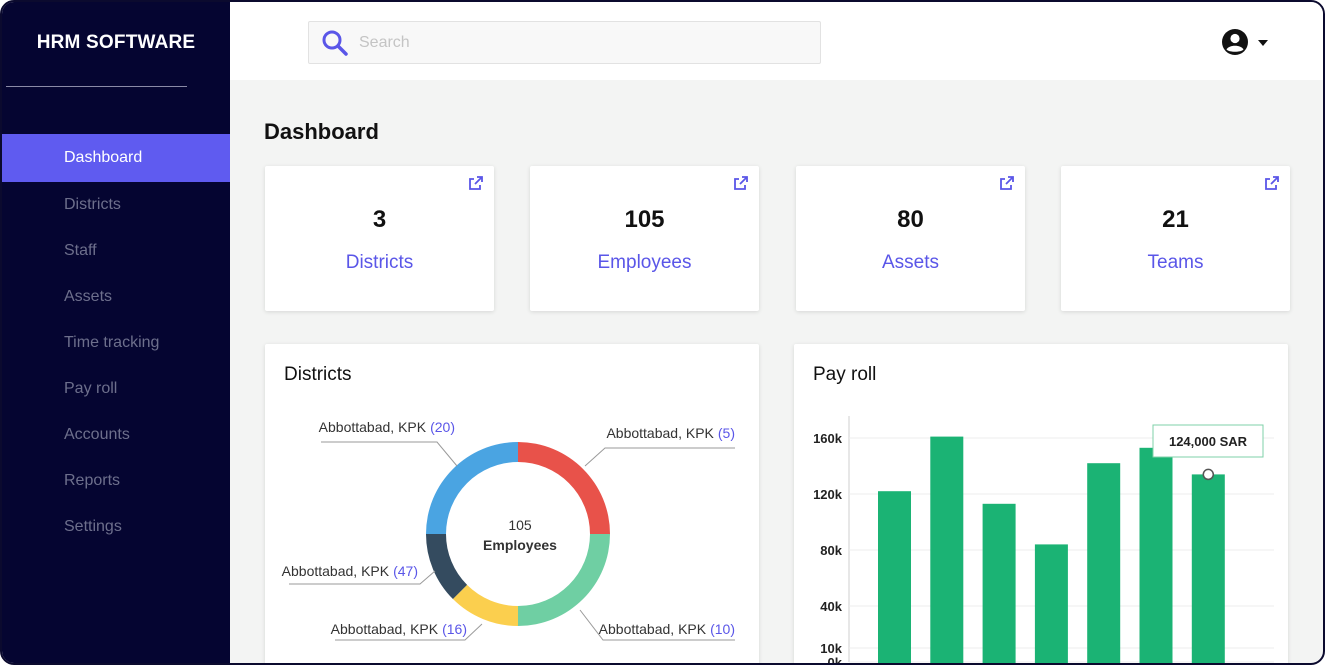 The image size is (1325, 665). Describe the element at coordinates (644, 219) in the screenshot. I see `stat-value: 105` at that location.